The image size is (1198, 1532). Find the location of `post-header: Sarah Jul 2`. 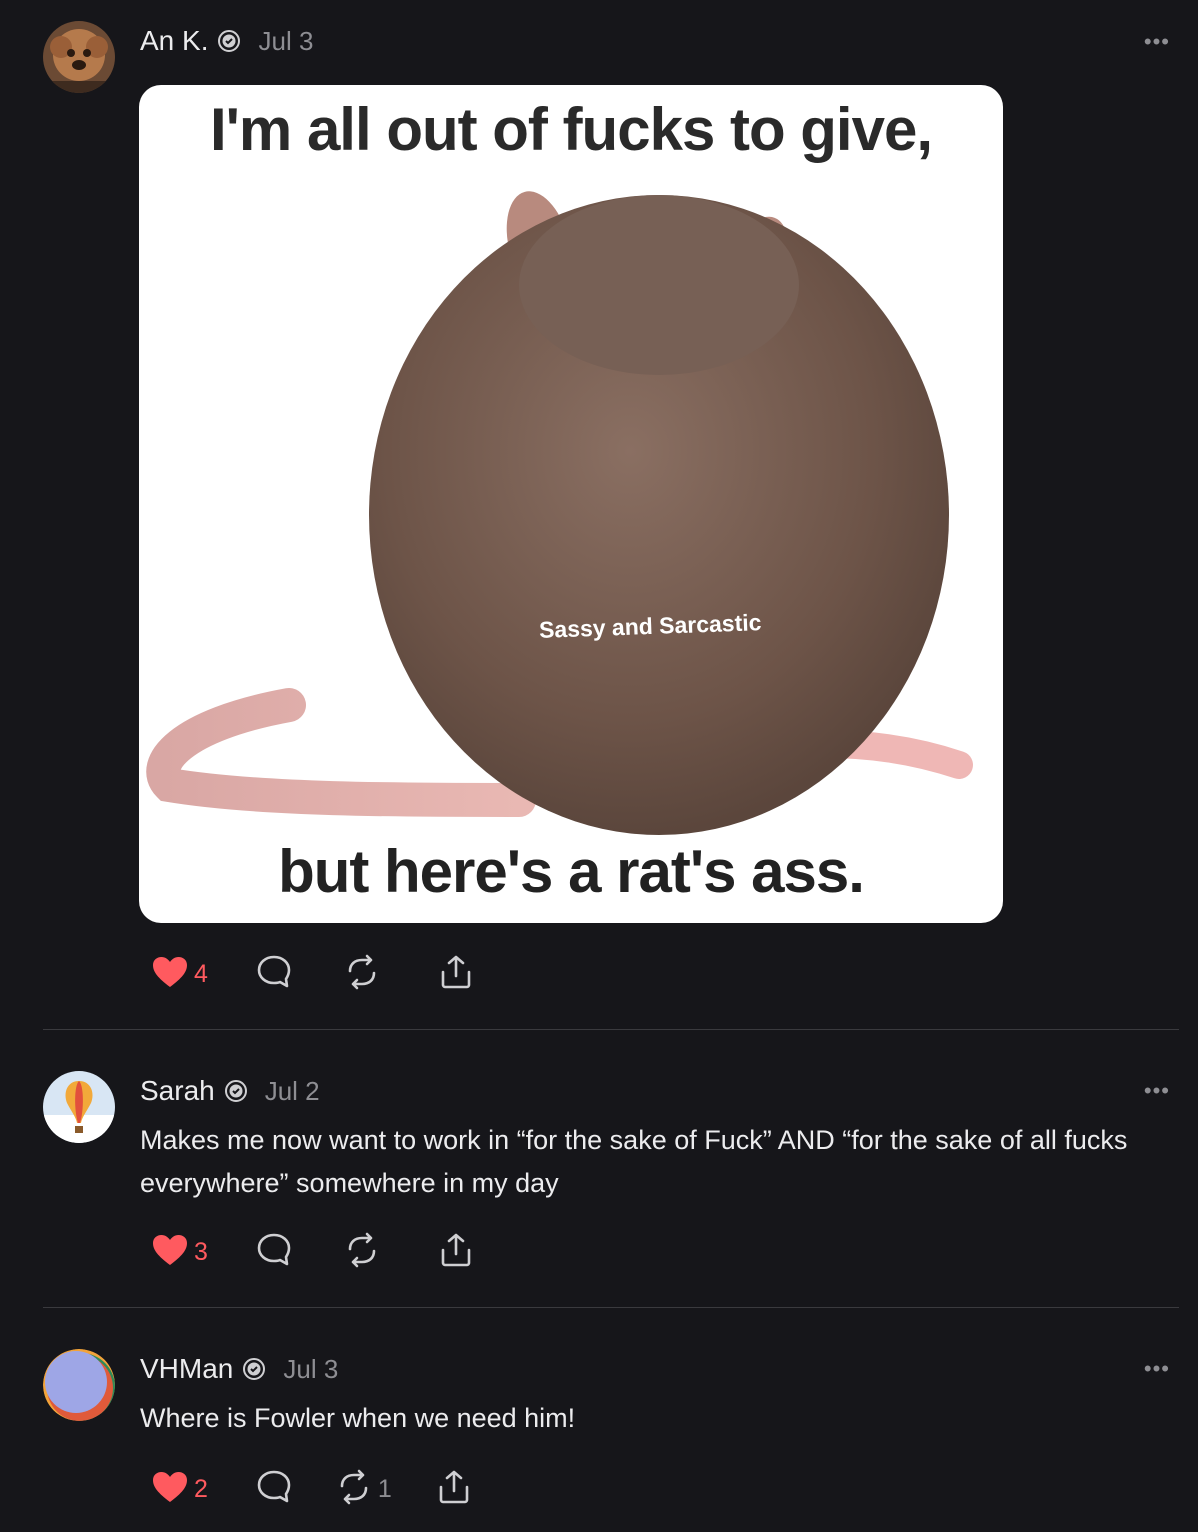

post-header: Sarah Jul 2 is located at coordinates (230, 1091).